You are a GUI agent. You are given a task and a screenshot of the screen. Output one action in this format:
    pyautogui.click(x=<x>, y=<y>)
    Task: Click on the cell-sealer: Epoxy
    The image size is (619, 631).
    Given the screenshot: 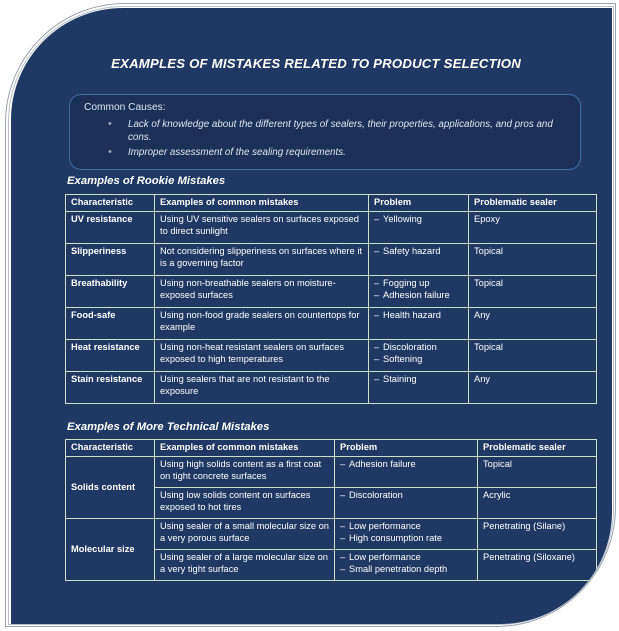 What is the action you would take?
    pyautogui.click(x=532, y=227)
    